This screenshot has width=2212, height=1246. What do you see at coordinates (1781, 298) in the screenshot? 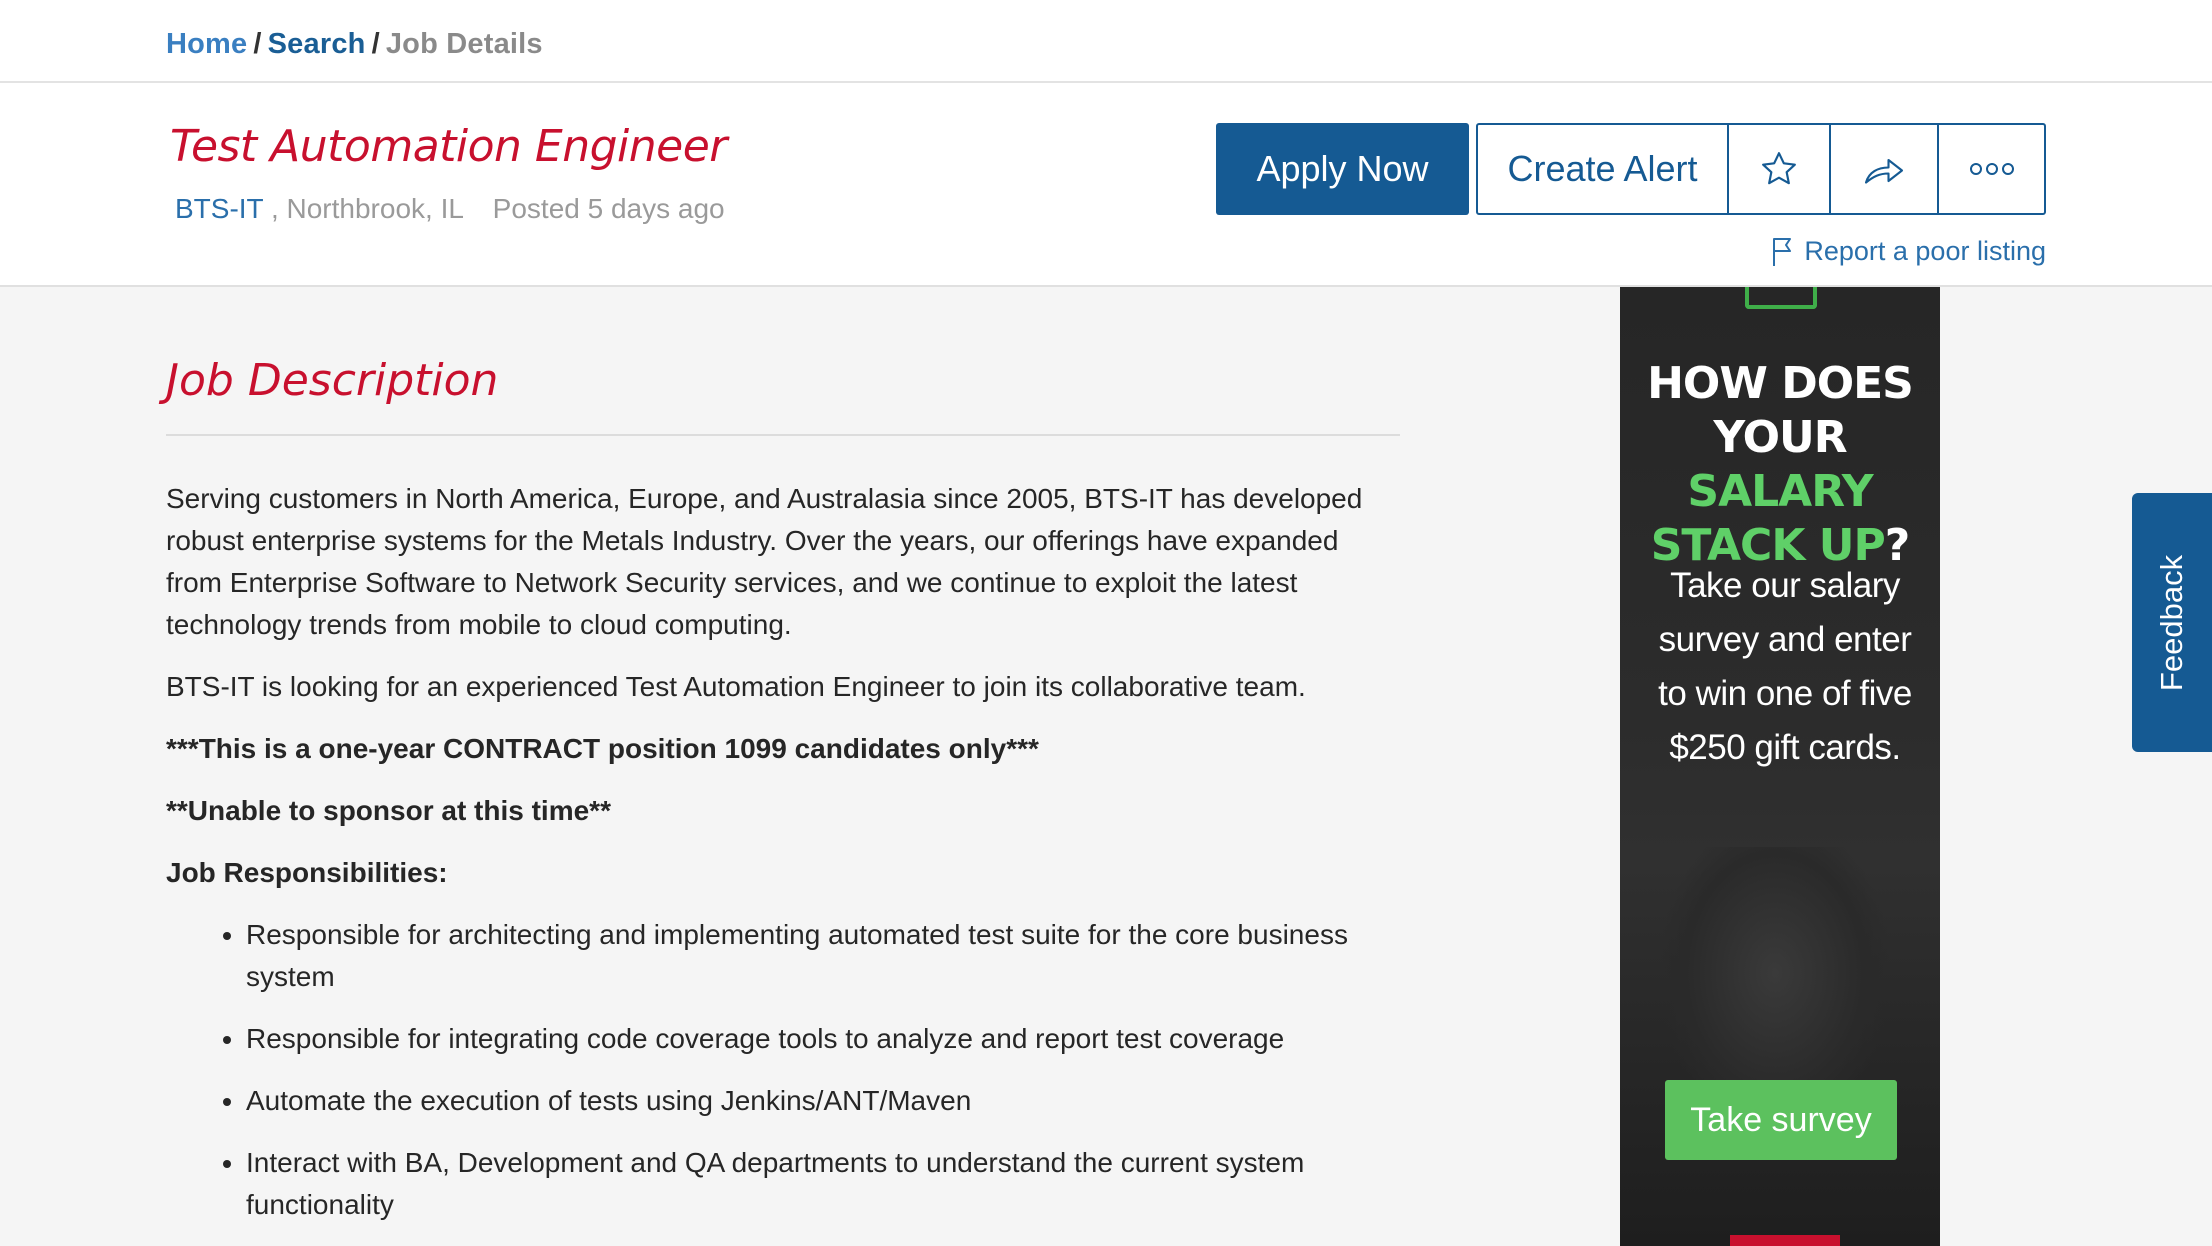
I see `ad-logo-mark` at bounding box center [1781, 298].